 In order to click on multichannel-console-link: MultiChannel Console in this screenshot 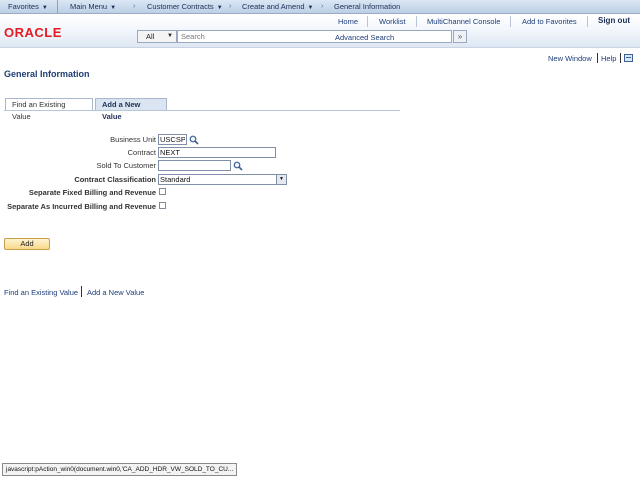, I will do `click(463, 21)`.